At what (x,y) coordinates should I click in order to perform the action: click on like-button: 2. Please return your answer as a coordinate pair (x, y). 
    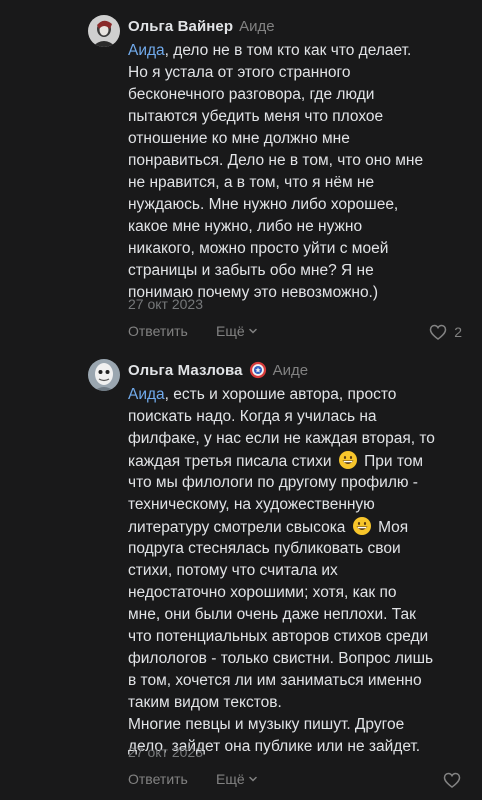
    Looking at the image, I should click on (445, 332).